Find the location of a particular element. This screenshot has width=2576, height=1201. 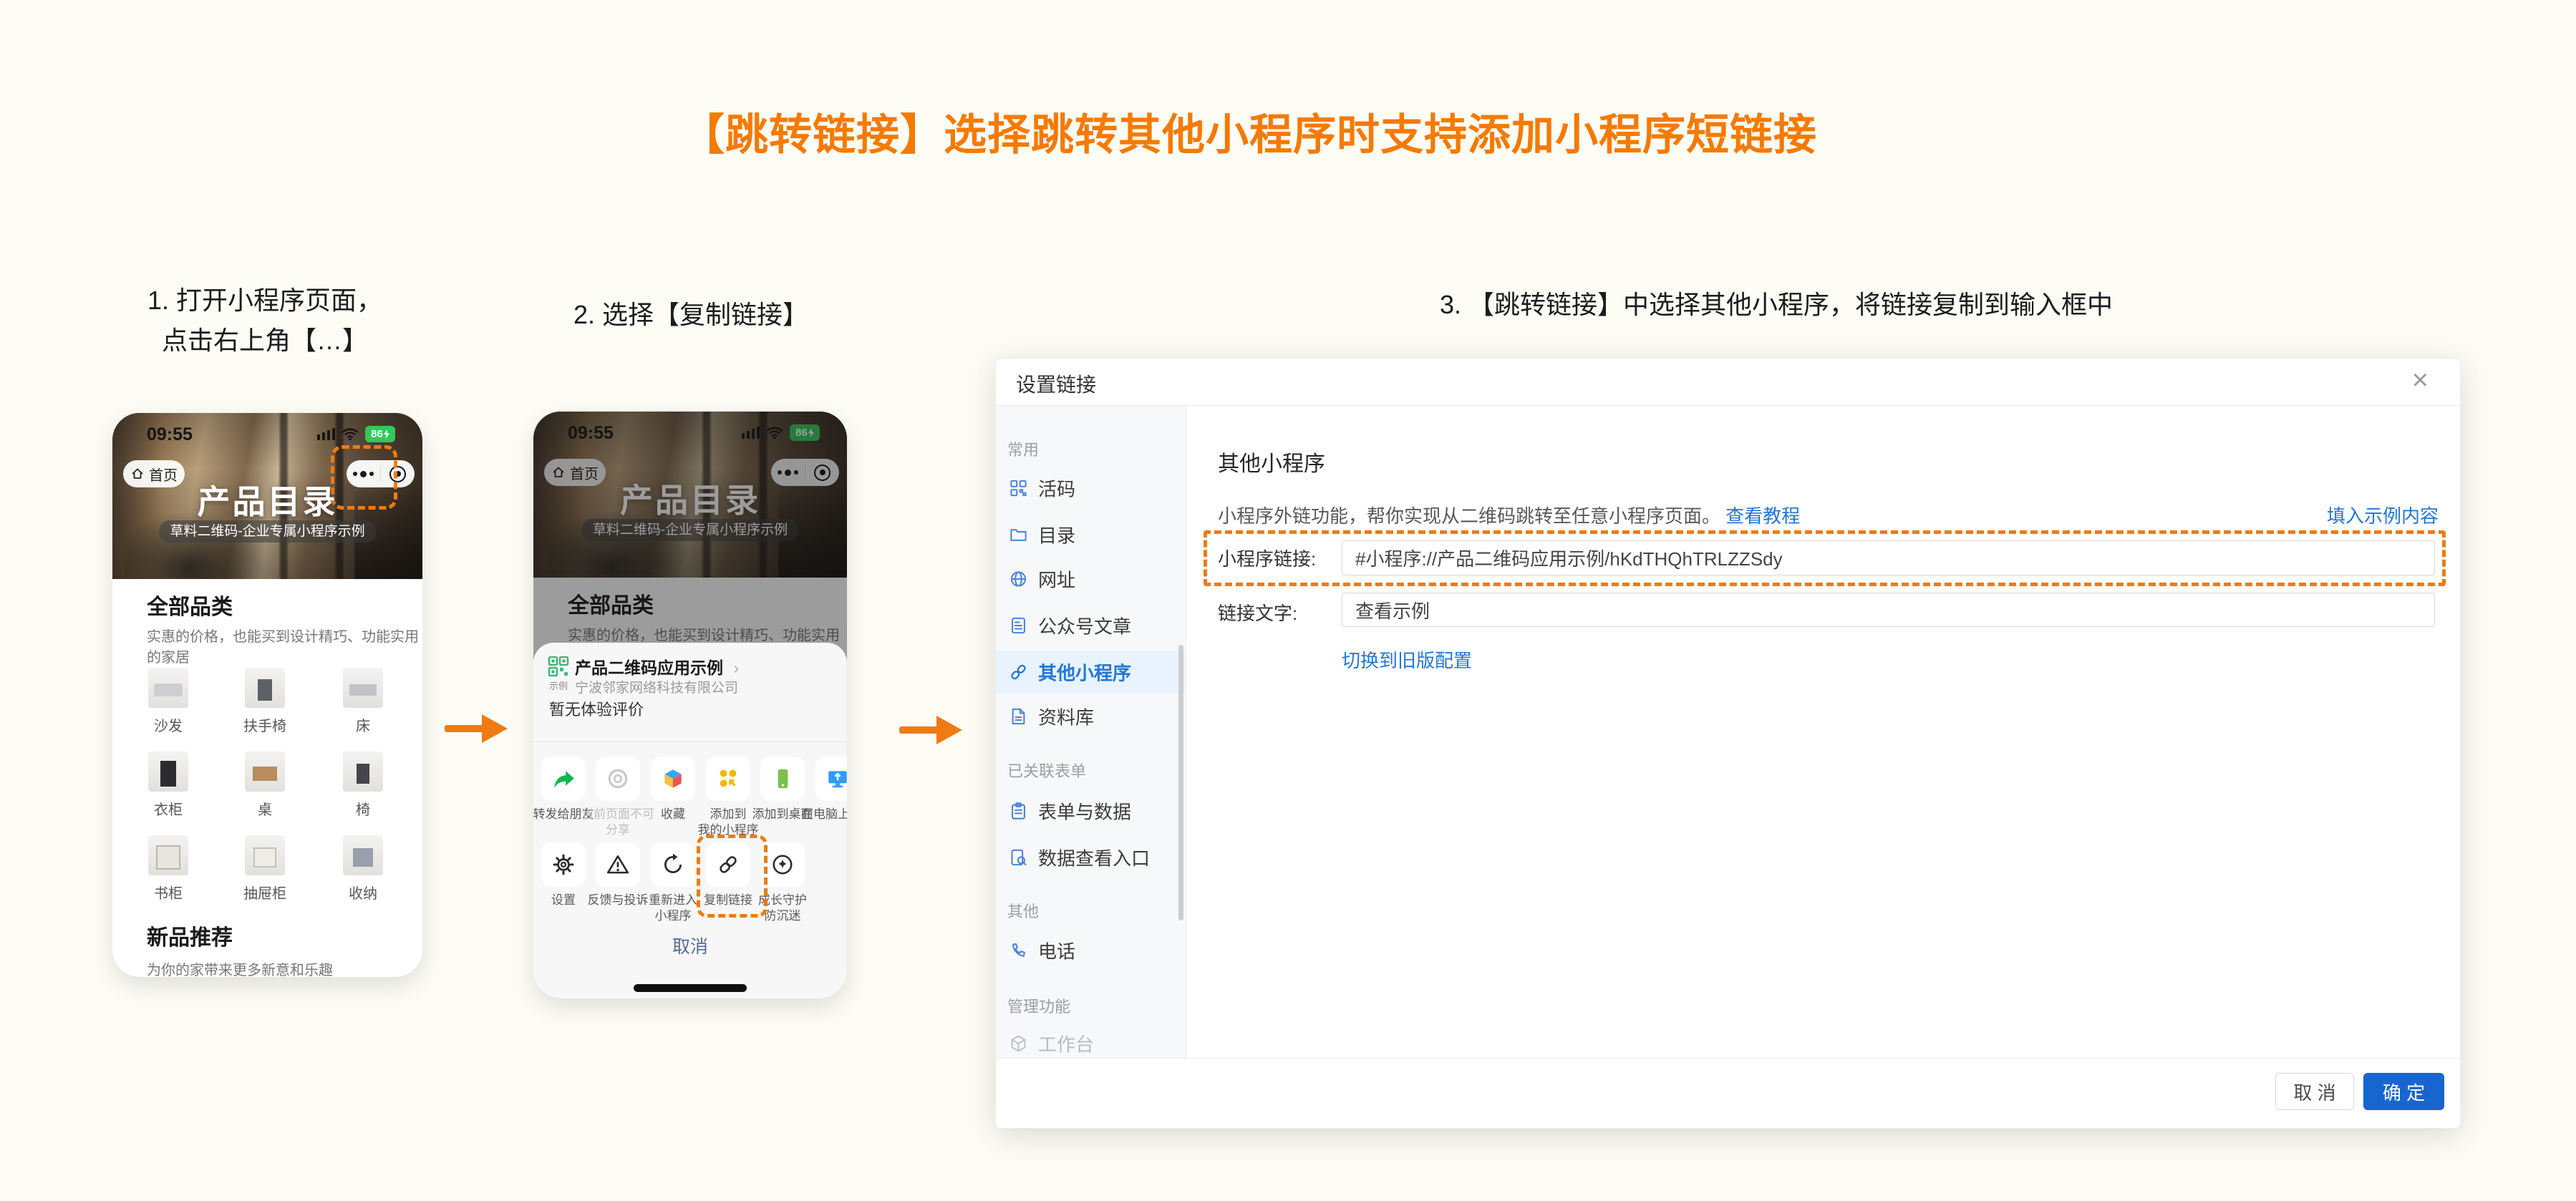

miniprogram-qr-icon is located at coordinates (558, 666).